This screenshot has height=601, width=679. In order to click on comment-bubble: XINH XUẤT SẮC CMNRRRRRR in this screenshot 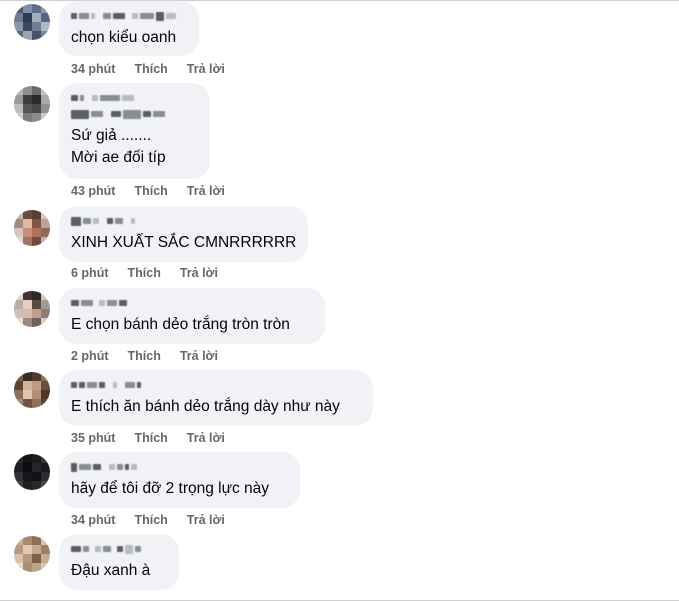, I will do `click(183, 234)`.